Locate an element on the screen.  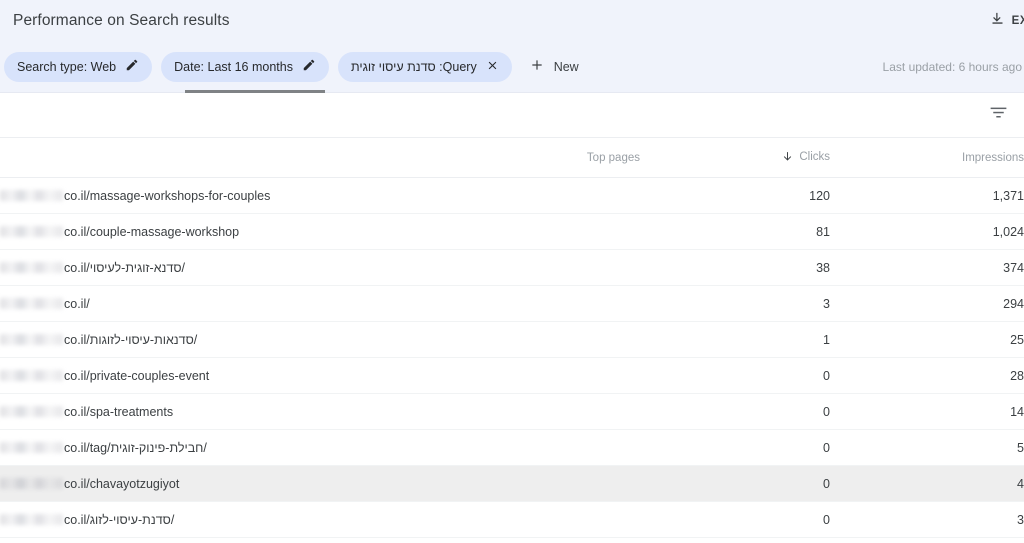
close-icon is located at coordinates (492, 67).